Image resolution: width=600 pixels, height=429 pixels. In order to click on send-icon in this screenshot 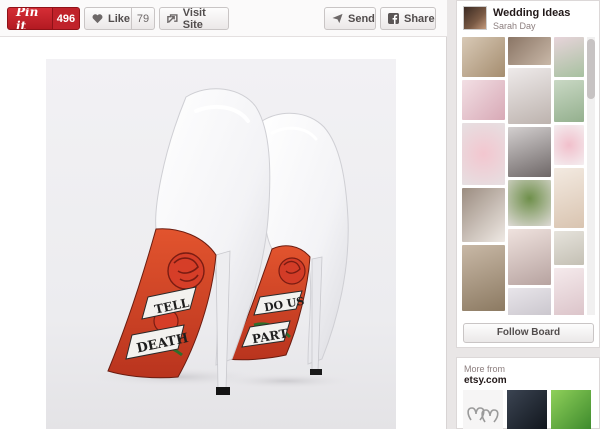, I will do `click(337, 18)`.